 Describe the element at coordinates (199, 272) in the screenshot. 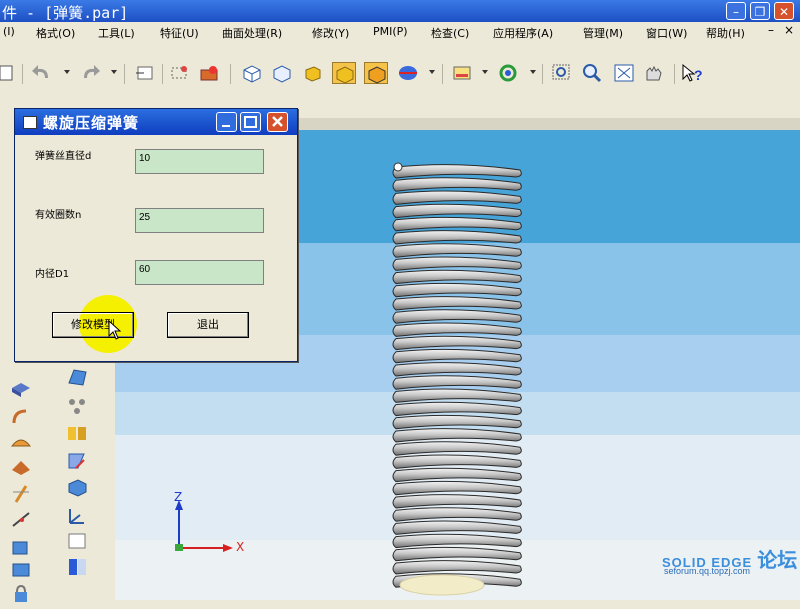

I see `inner-diameter-input: 60` at that location.